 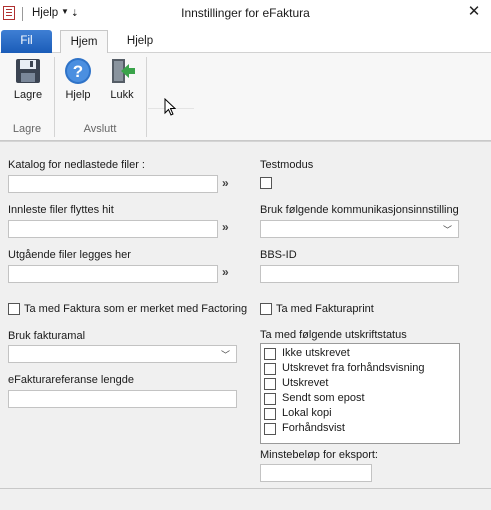 What do you see at coordinates (359, 429) in the screenshot?
I see `list-item: Forhåndsvist` at bounding box center [359, 429].